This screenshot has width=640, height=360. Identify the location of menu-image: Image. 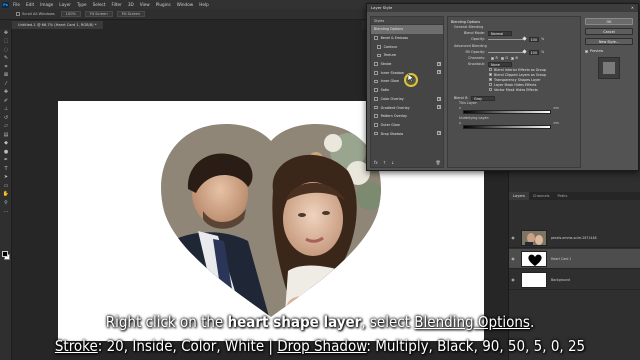
(46, 4).